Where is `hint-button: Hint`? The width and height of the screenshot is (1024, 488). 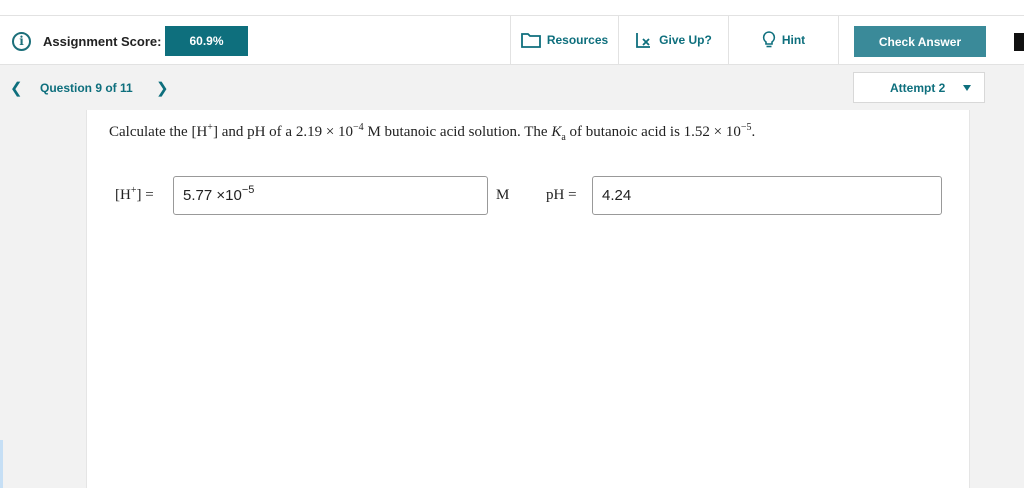 hint-button: Hint is located at coordinates (783, 40).